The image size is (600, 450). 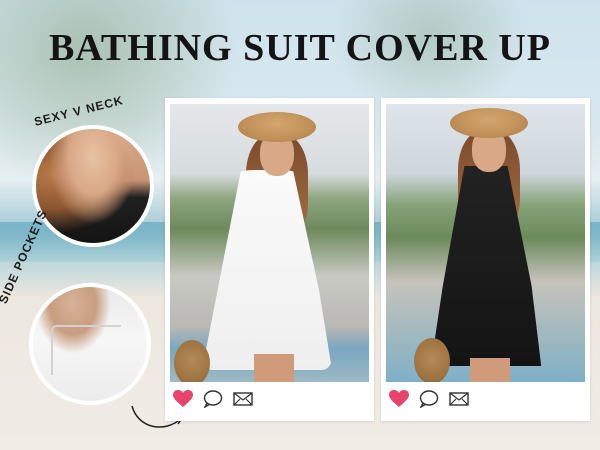 I want to click on pocket-seam, so click(x=86, y=350).